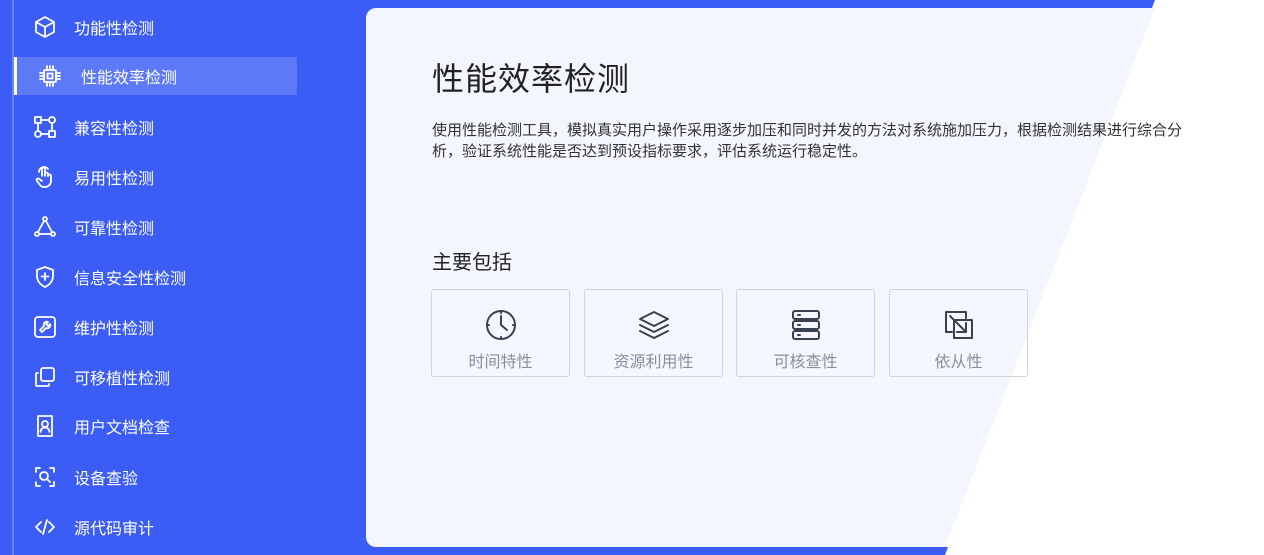  What do you see at coordinates (45, 426) in the screenshot?
I see `user-doc-icon` at bounding box center [45, 426].